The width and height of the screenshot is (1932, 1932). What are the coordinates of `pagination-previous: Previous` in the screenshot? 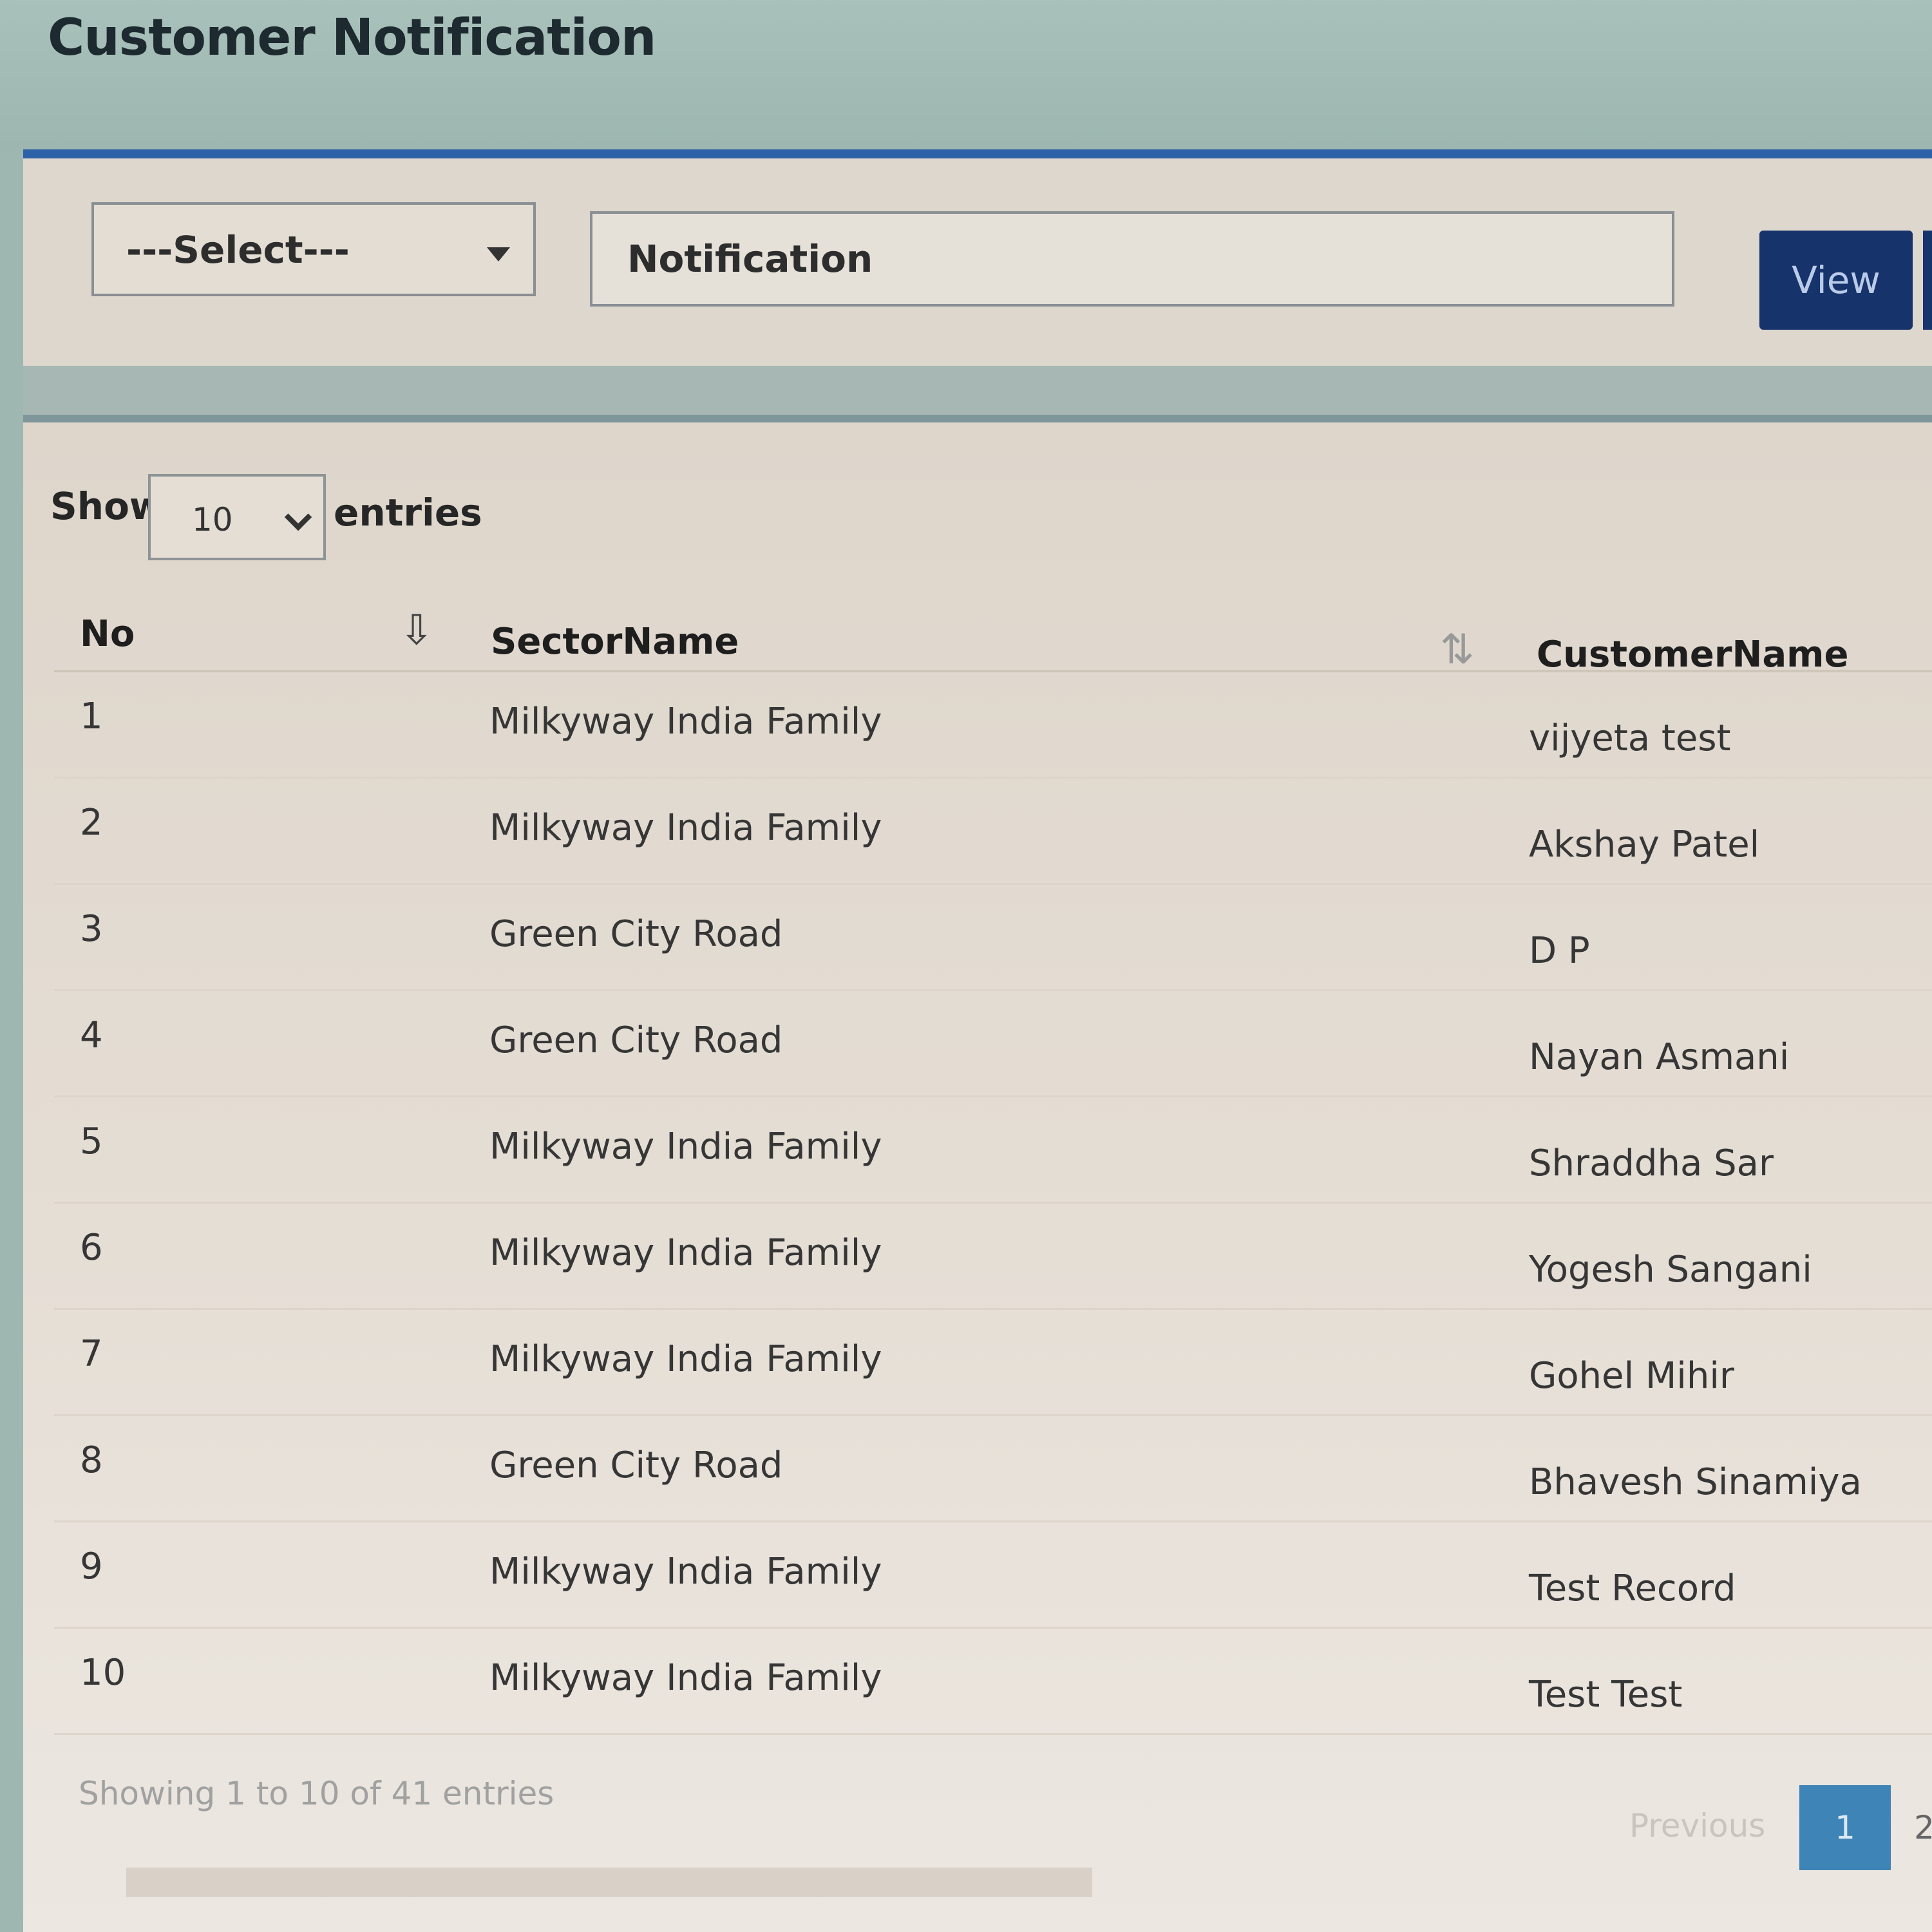 It's located at (1697, 1826).